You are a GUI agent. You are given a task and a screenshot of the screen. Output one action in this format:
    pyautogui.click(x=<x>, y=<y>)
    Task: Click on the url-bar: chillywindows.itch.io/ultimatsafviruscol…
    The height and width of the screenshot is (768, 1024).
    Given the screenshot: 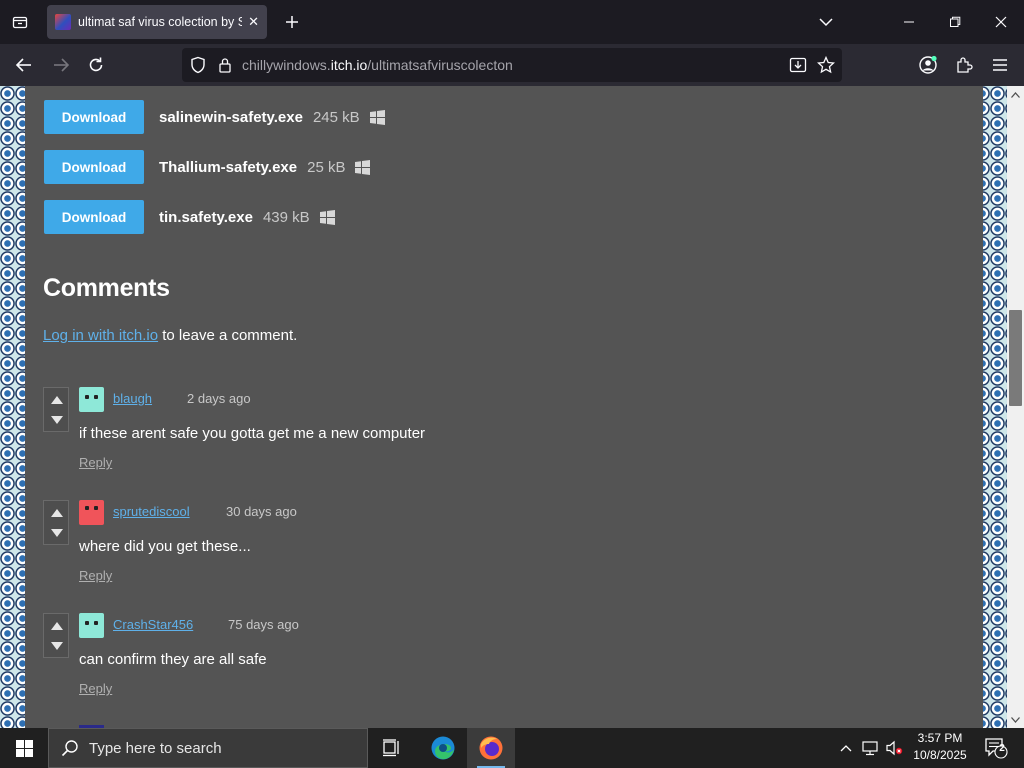 What is the action you would take?
    pyautogui.click(x=512, y=65)
    